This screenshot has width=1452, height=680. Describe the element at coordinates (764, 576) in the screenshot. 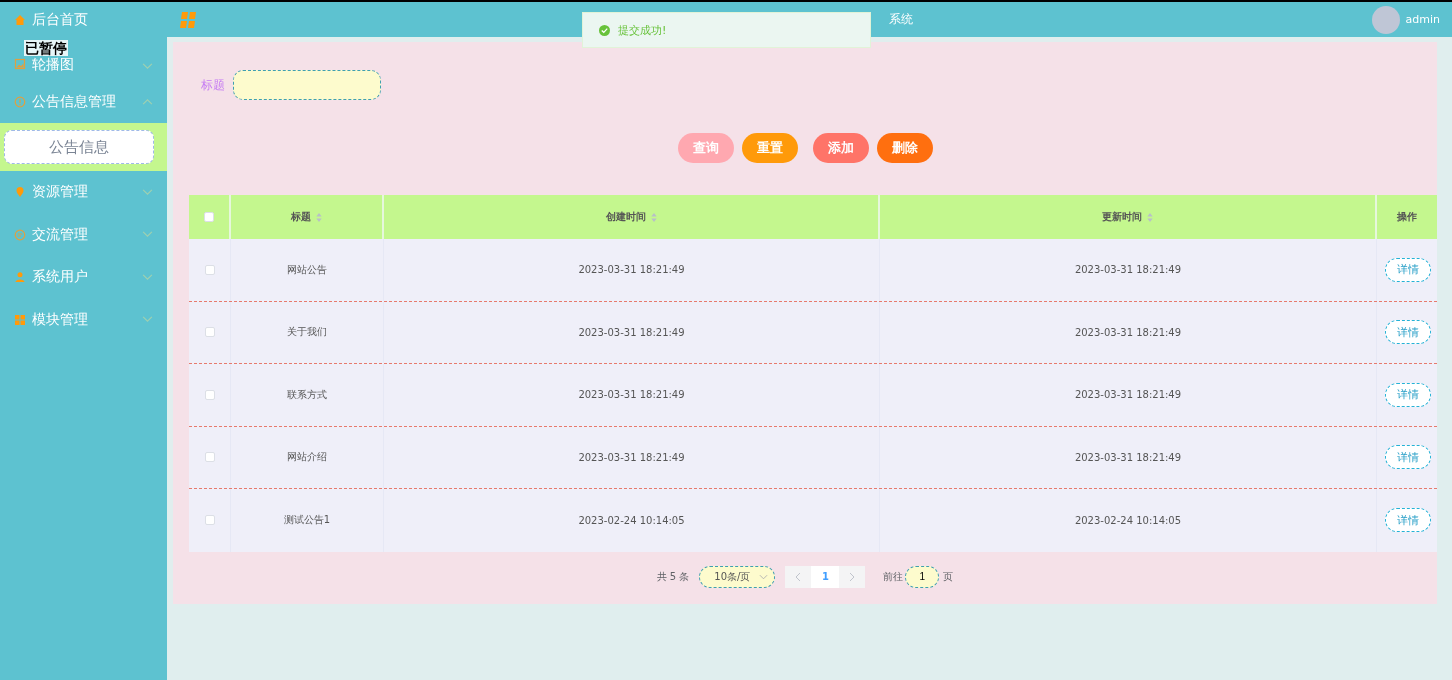

I see `chevron-down-icon` at that location.